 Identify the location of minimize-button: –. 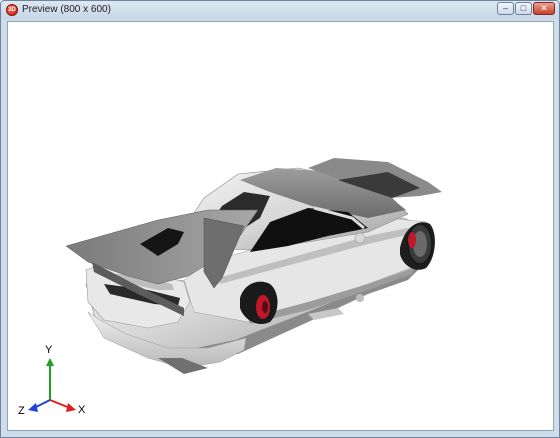
(505, 8).